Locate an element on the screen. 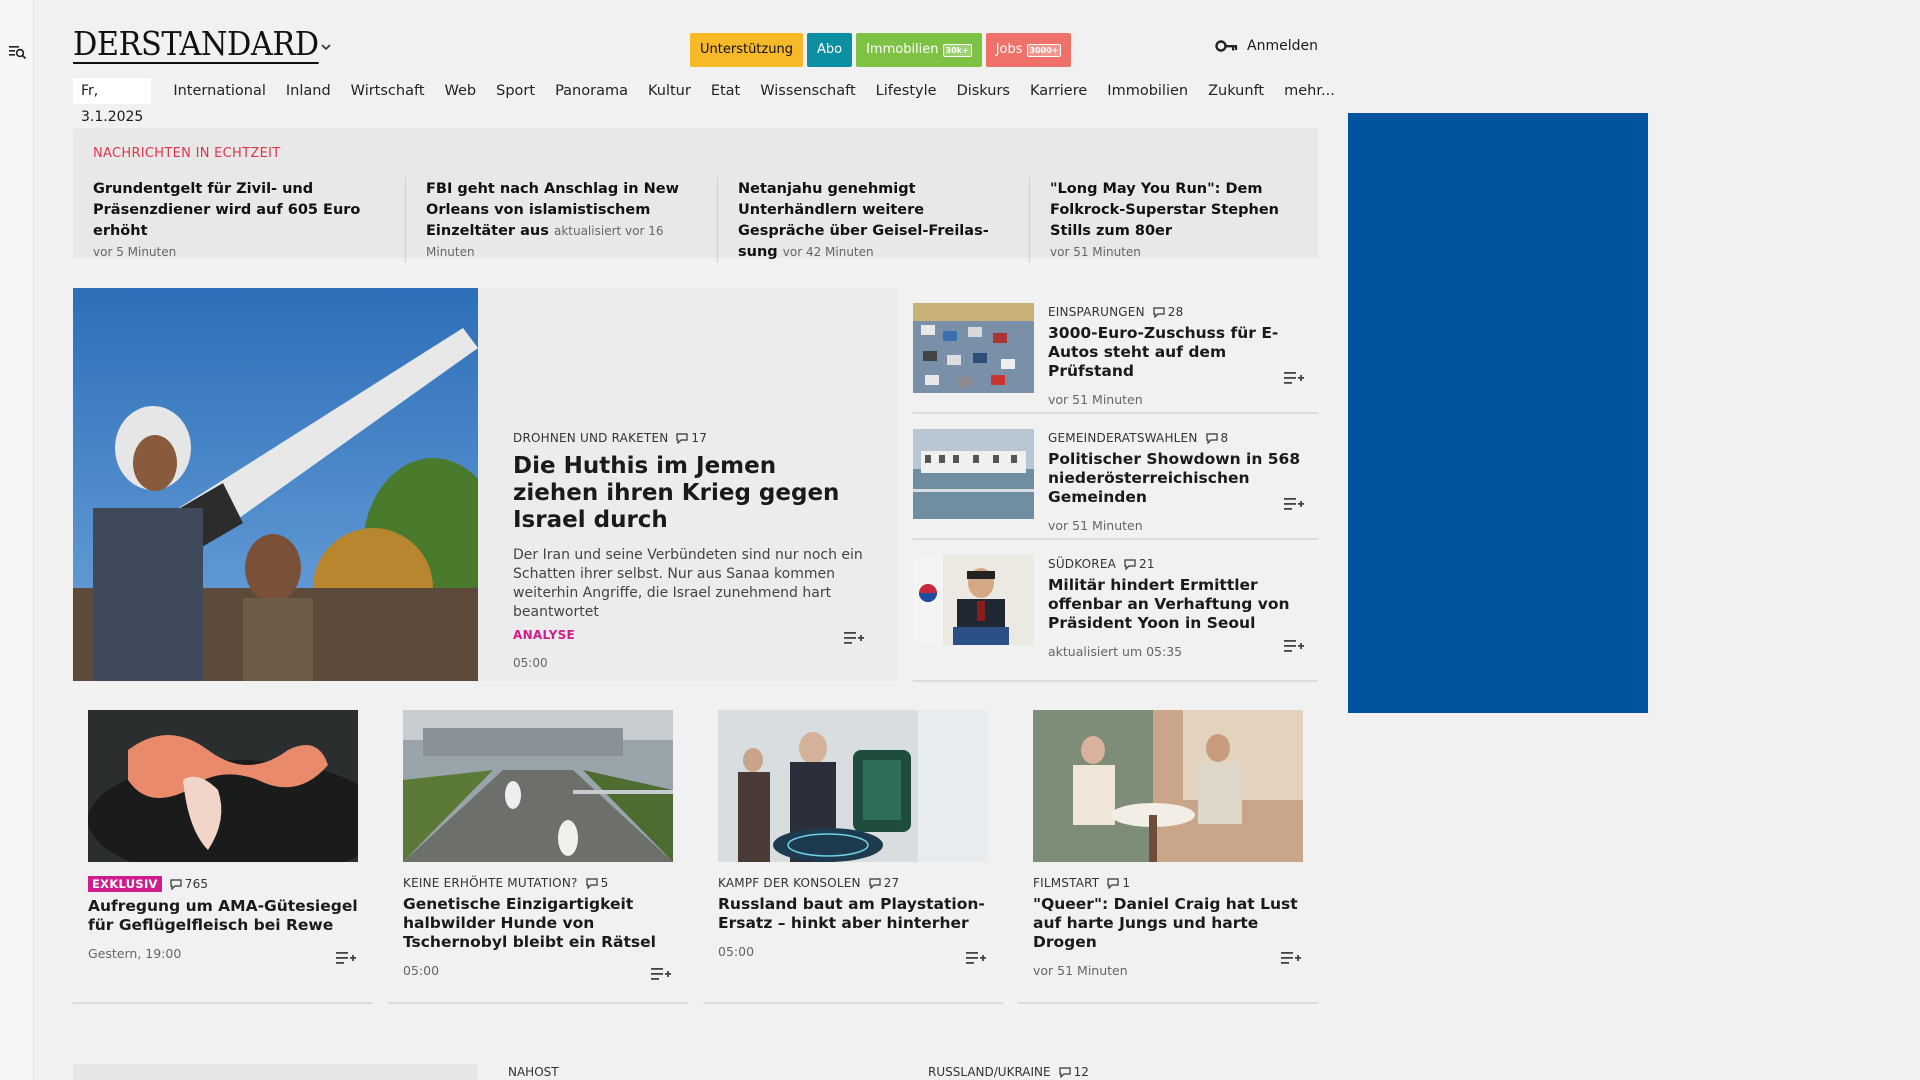 The image size is (1920, 1080). comment-count: 8 is located at coordinates (1217, 438).